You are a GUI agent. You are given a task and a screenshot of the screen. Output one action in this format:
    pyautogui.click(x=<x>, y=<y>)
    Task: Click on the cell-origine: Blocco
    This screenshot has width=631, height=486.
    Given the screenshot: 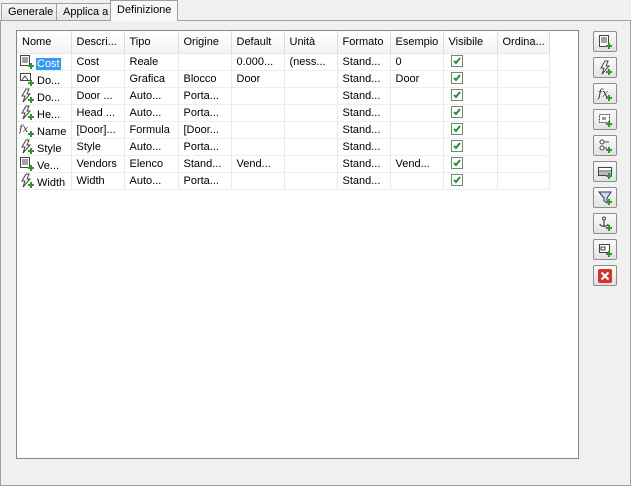 What is the action you would take?
    pyautogui.click(x=205, y=79)
    